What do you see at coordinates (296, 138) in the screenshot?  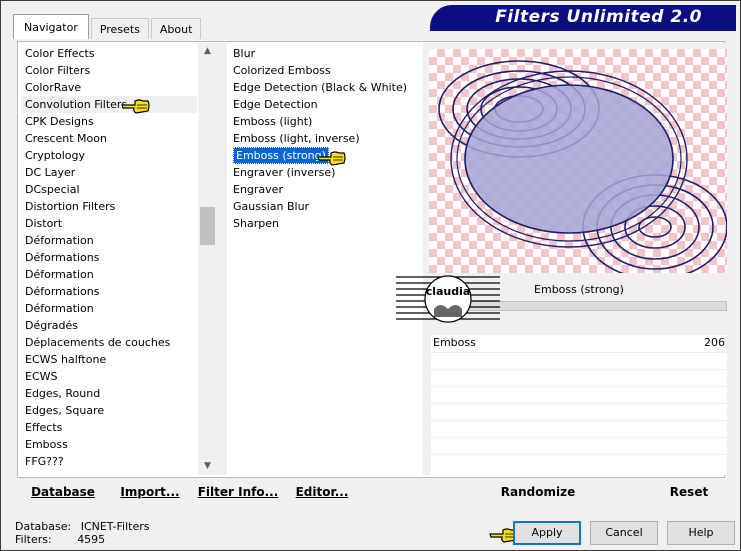 I see `filter-item-label: Emboss (light, inverse)` at bounding box center [296, 138].